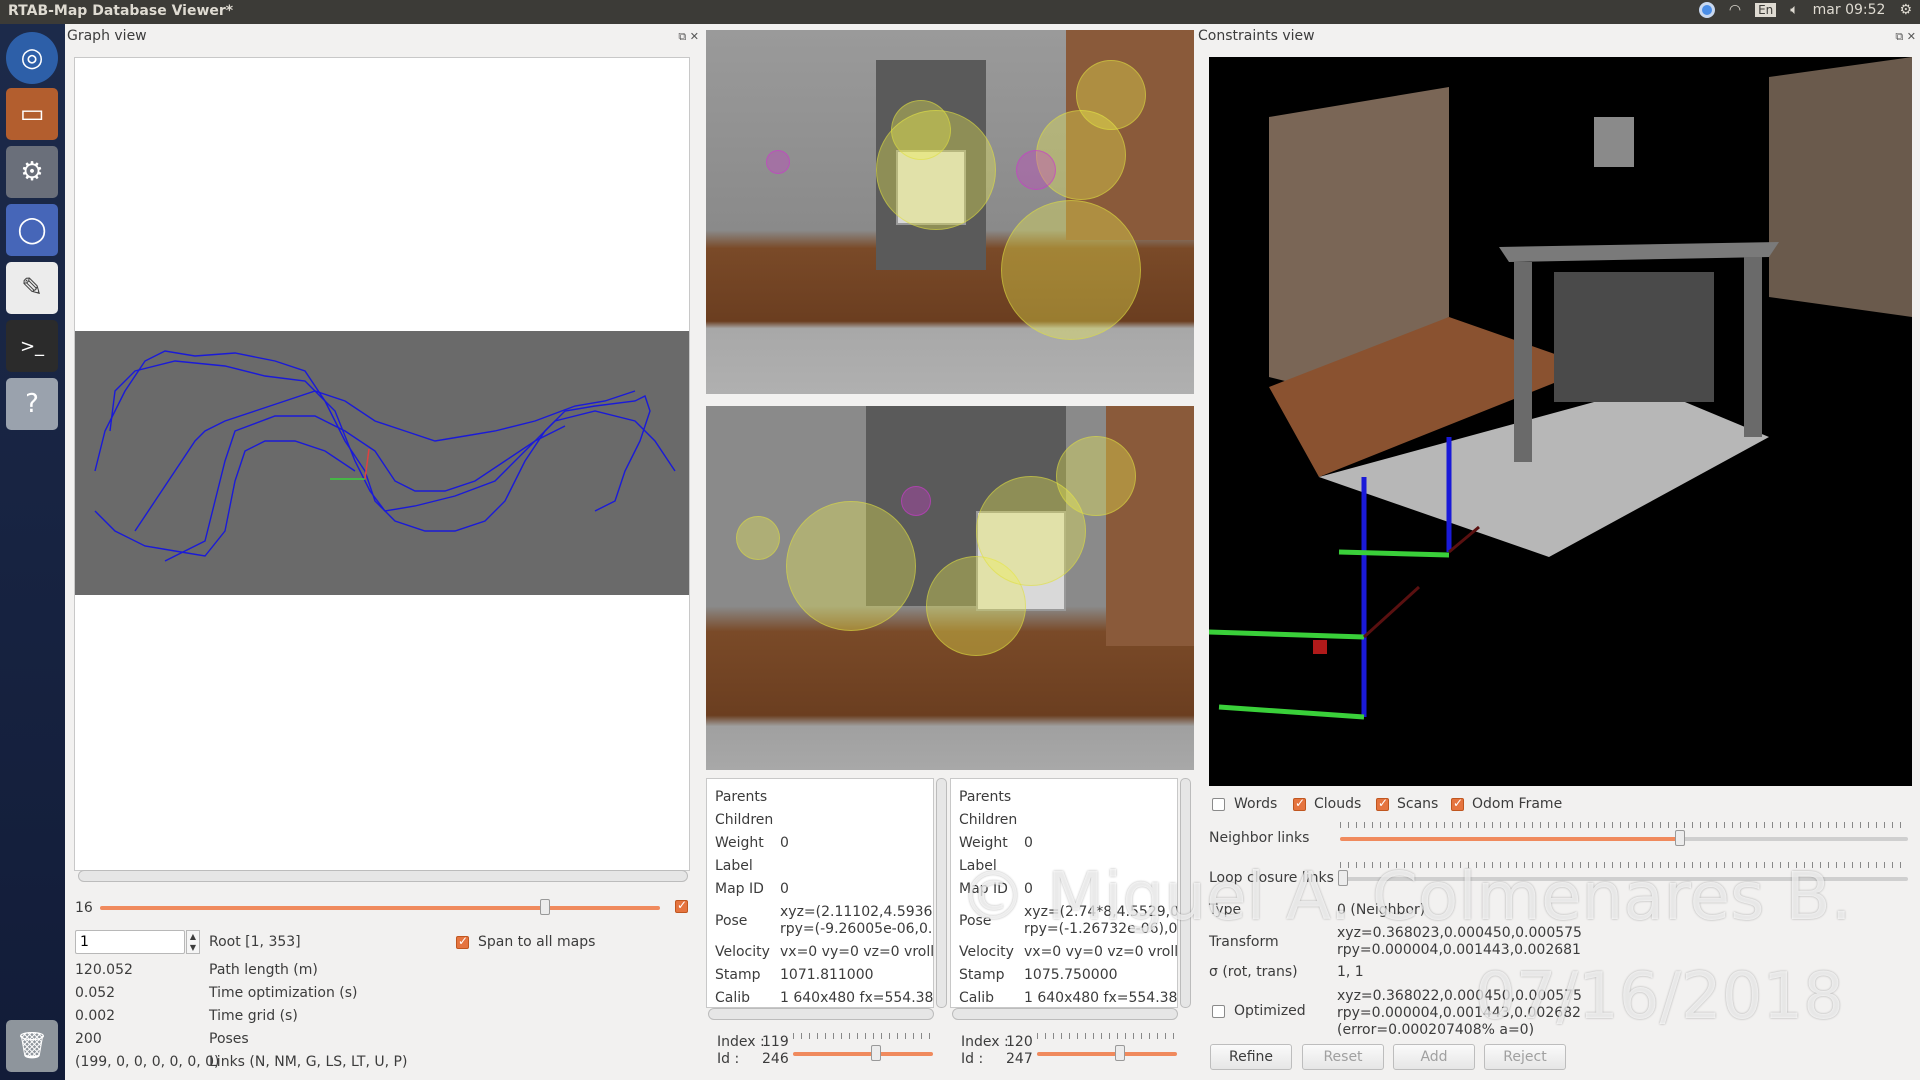 The image size is (1920, 1080). What do you see at coordinates (742, 952) in the screenshot?
I see `velocity-label: Velocity` at bounding box center [742, 952].